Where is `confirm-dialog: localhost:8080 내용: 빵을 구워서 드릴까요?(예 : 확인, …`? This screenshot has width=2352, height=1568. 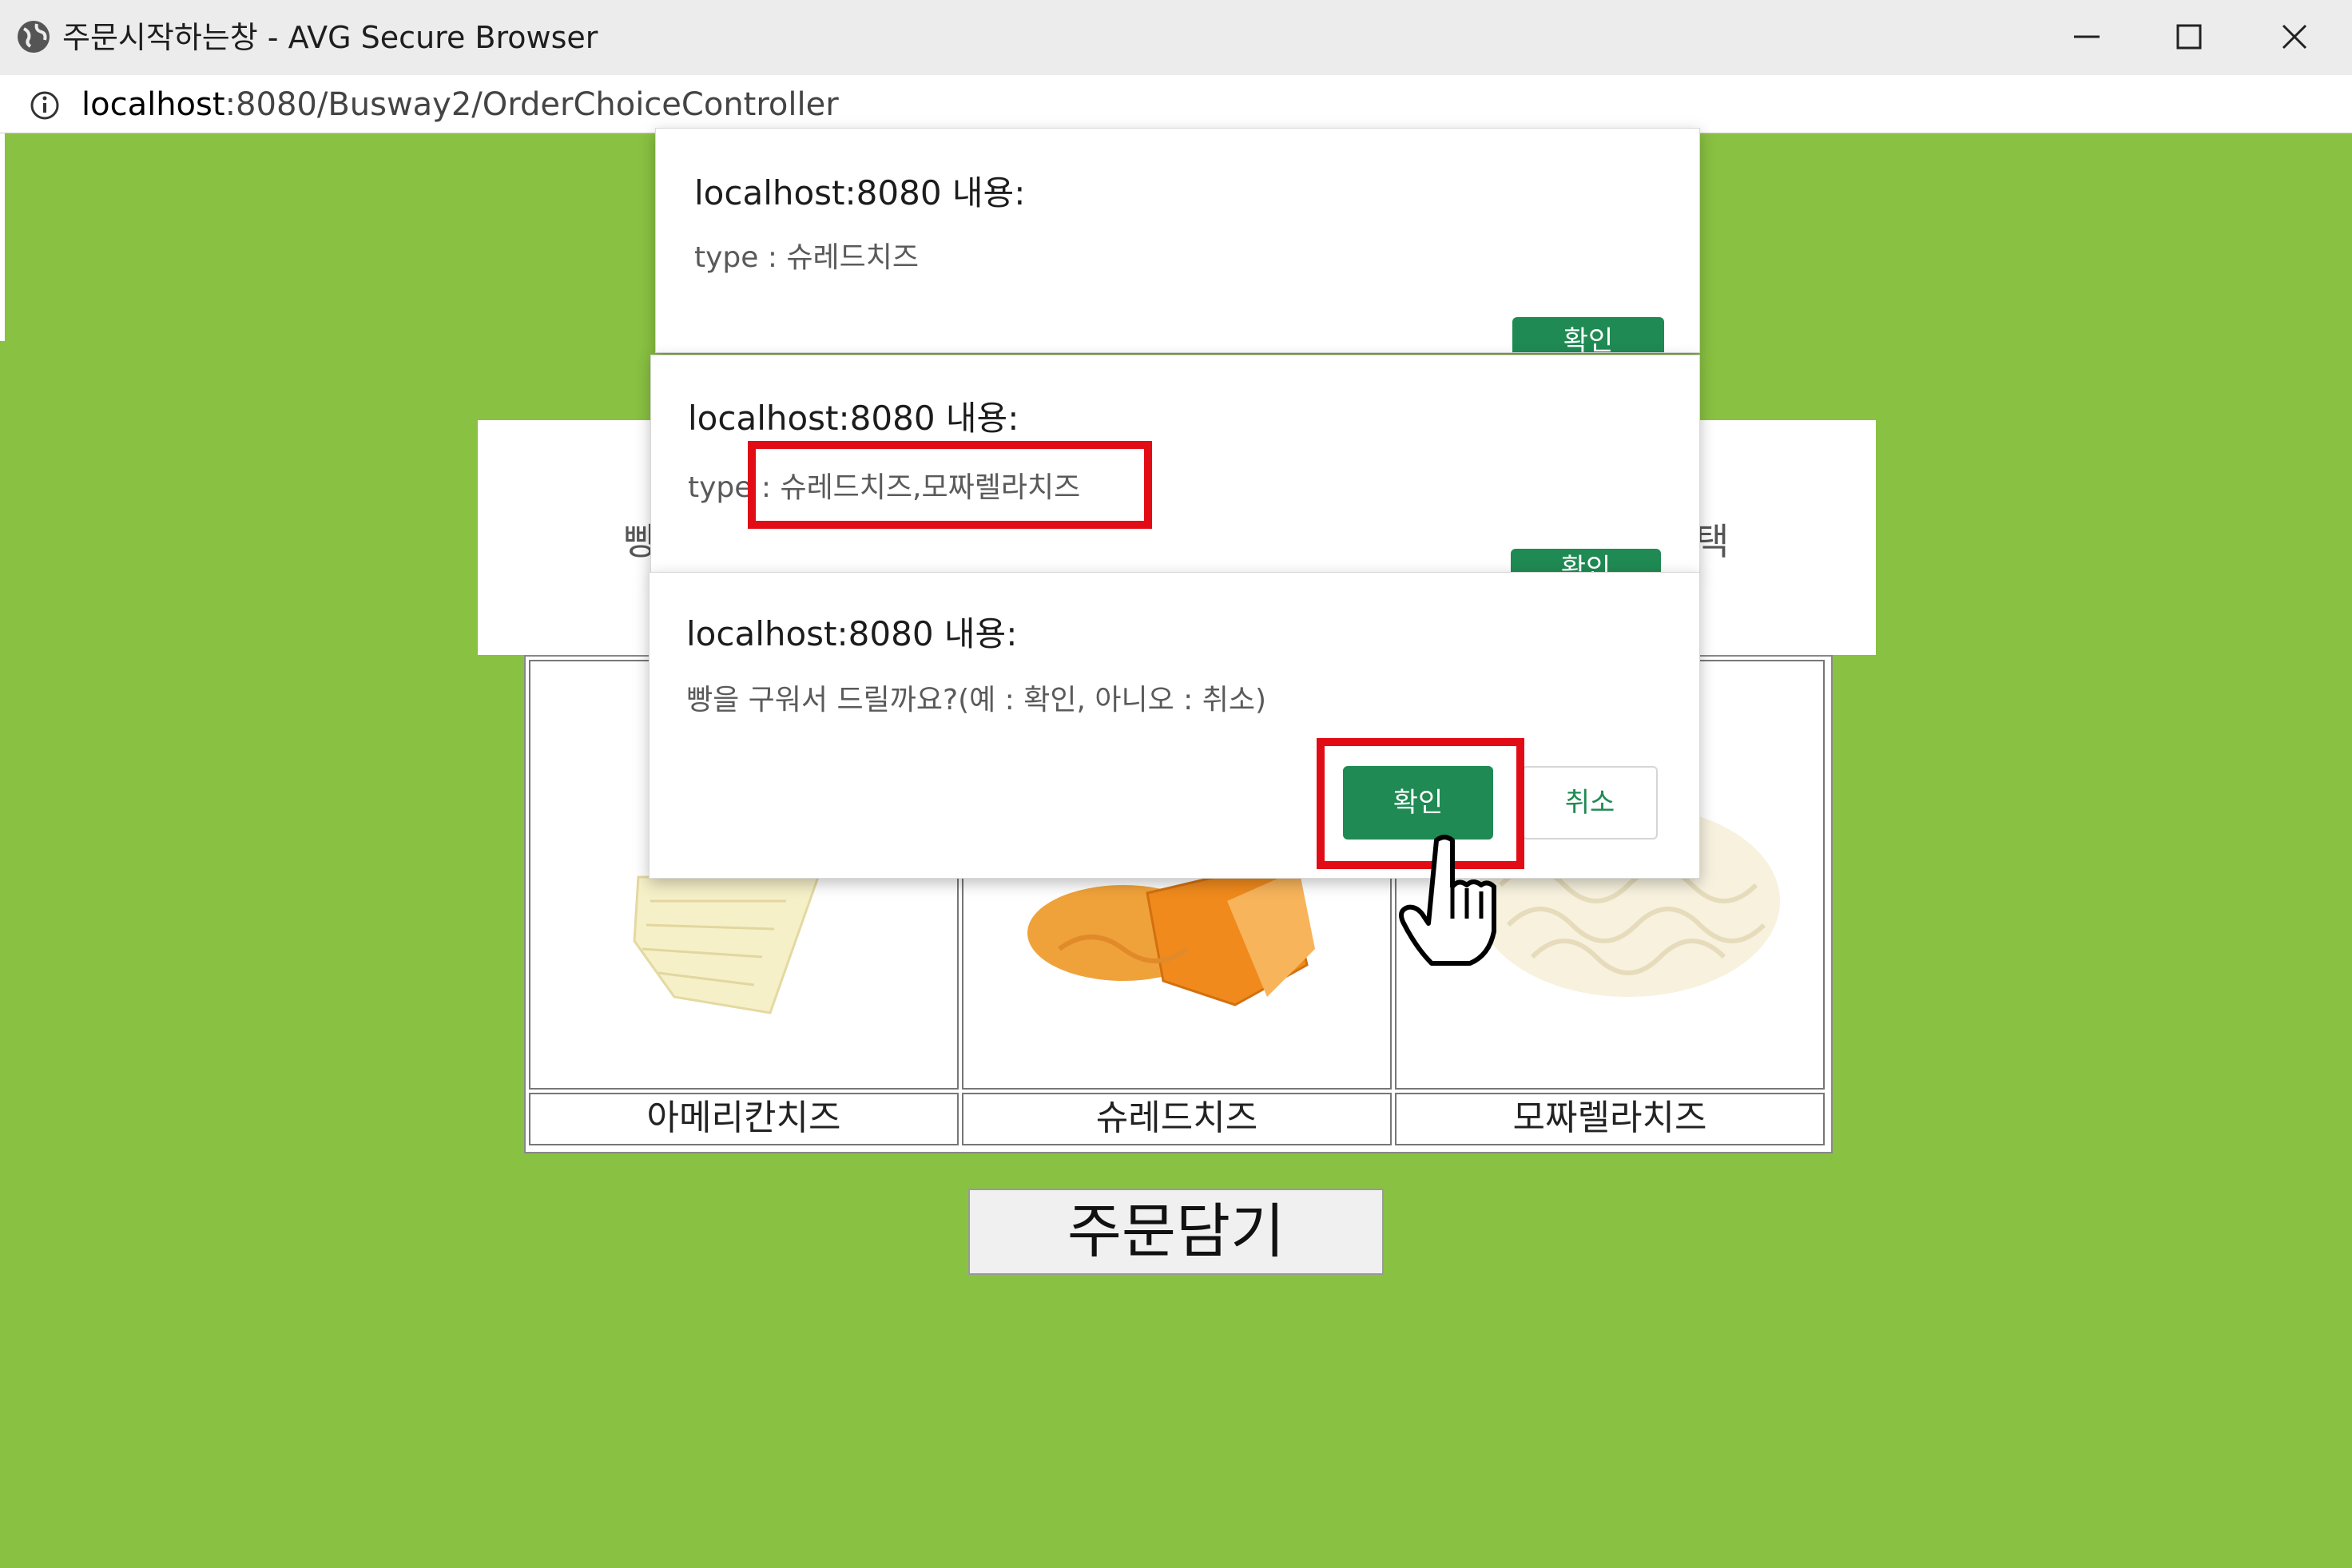 confirm-dialog: localhost:8080 내용: 빵을 구워서 드릴까요?(예 : 확인, … is located at coordinates (1174, 725).